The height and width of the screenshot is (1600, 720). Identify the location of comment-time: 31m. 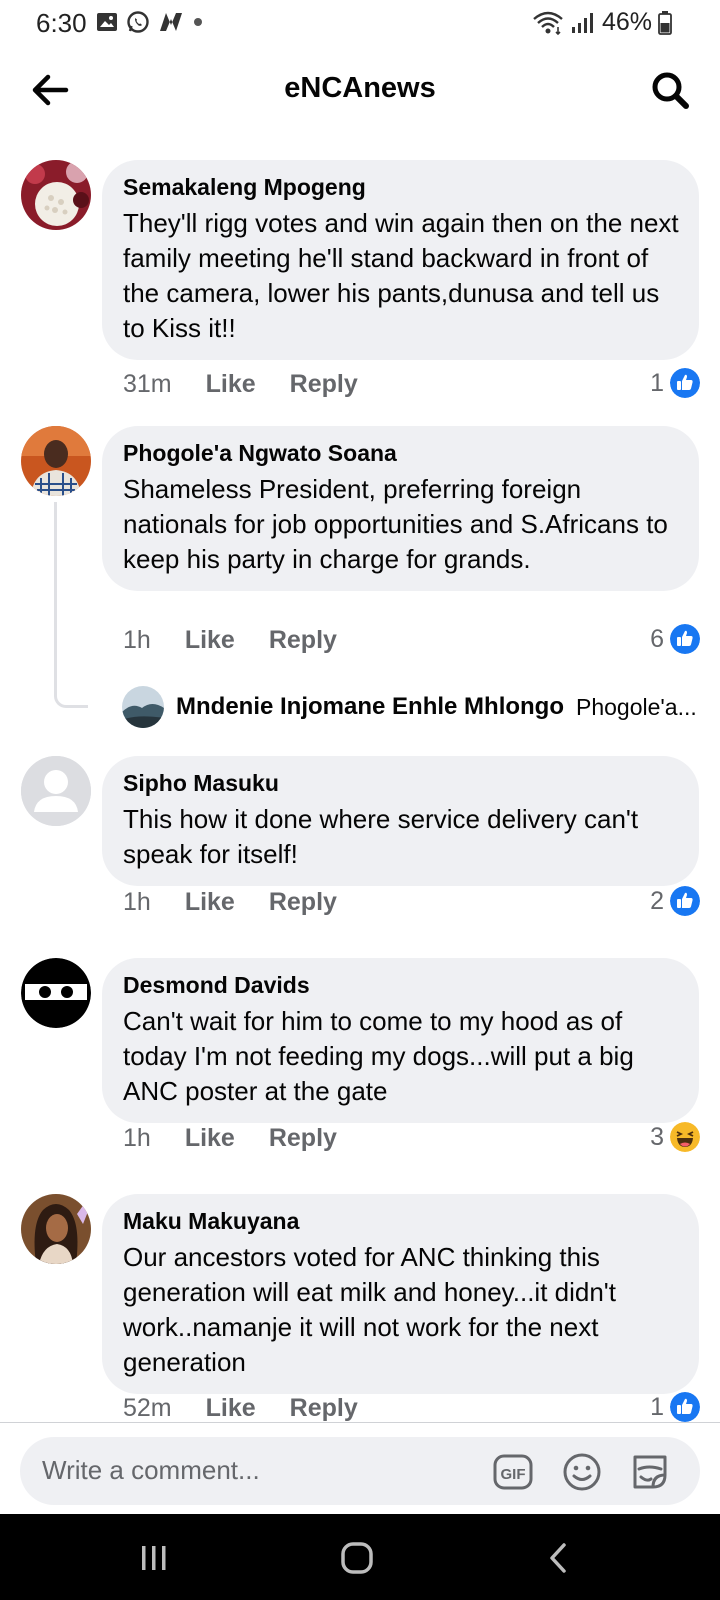
(147, 384).